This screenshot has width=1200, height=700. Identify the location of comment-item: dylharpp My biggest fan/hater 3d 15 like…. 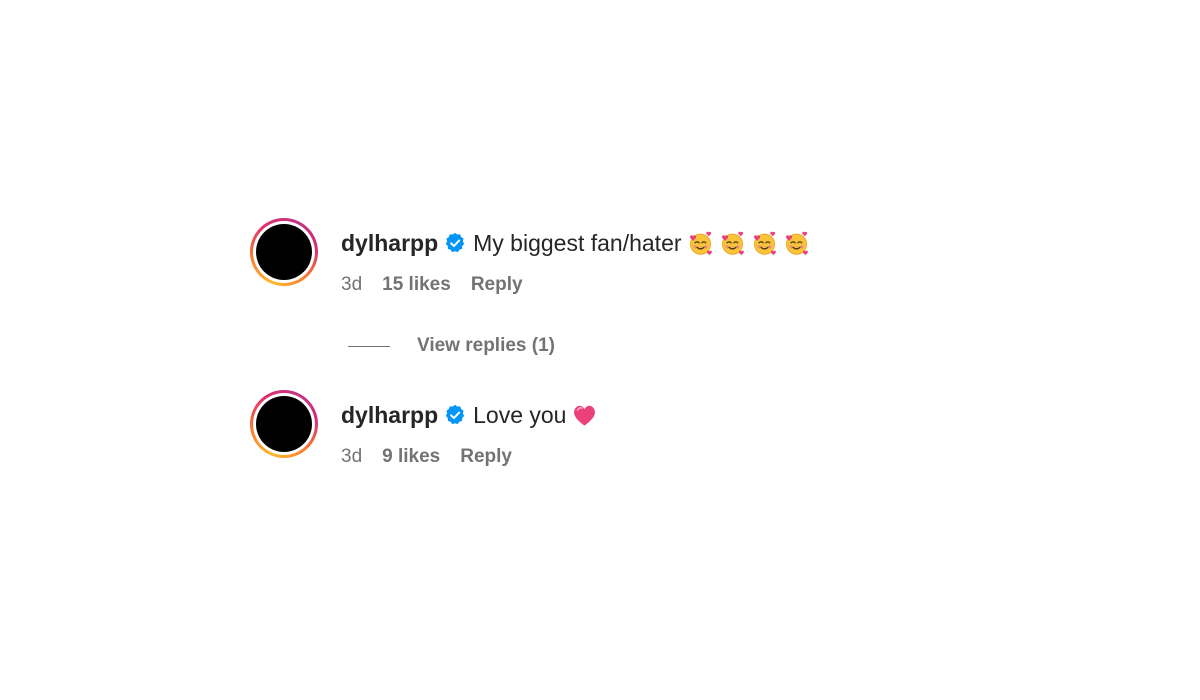
(600, 258).